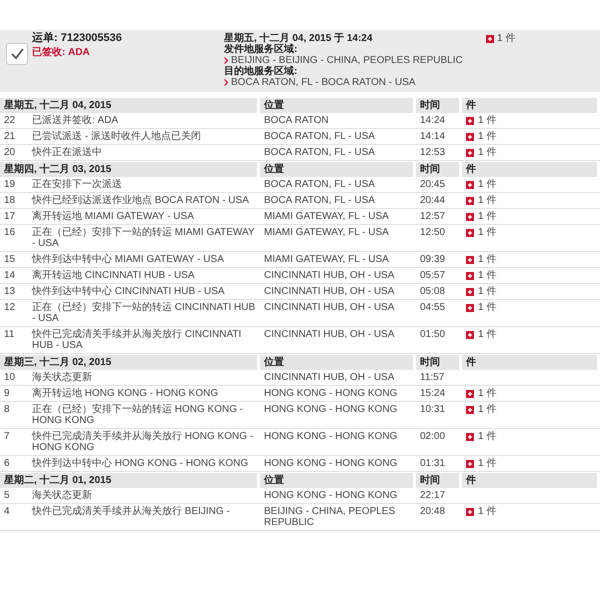 The width and height of the screenshot is (600, 600). I want to click on checkmark-icon, so click(17, 54).